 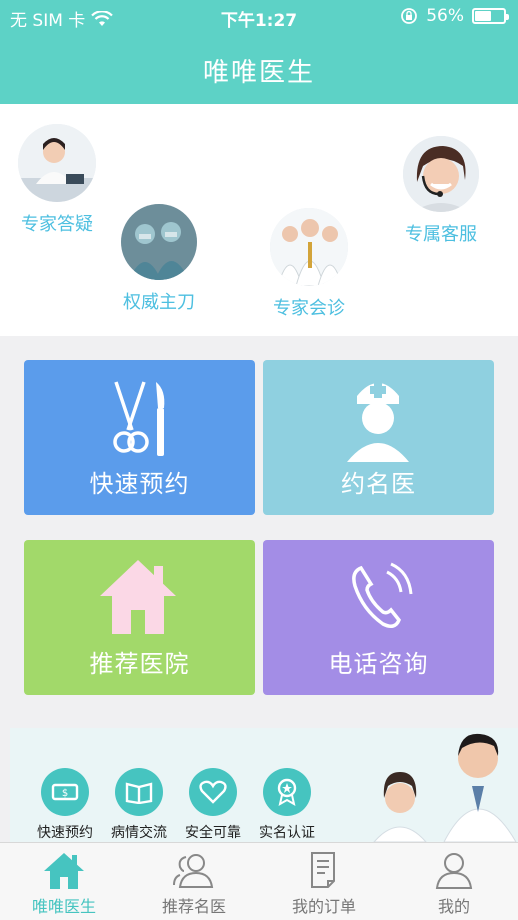 I want to click on tab-home: 唯唯医生, so click(x=64, y=884).